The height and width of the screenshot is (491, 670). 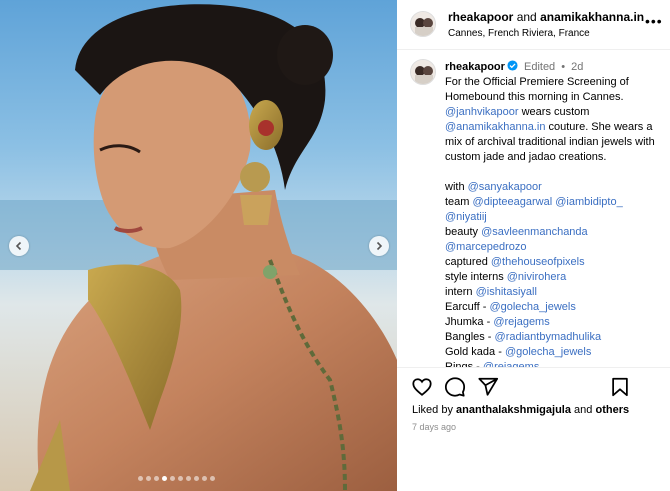 I want to click on likes-others-link: others, so click(x=612, y=410).